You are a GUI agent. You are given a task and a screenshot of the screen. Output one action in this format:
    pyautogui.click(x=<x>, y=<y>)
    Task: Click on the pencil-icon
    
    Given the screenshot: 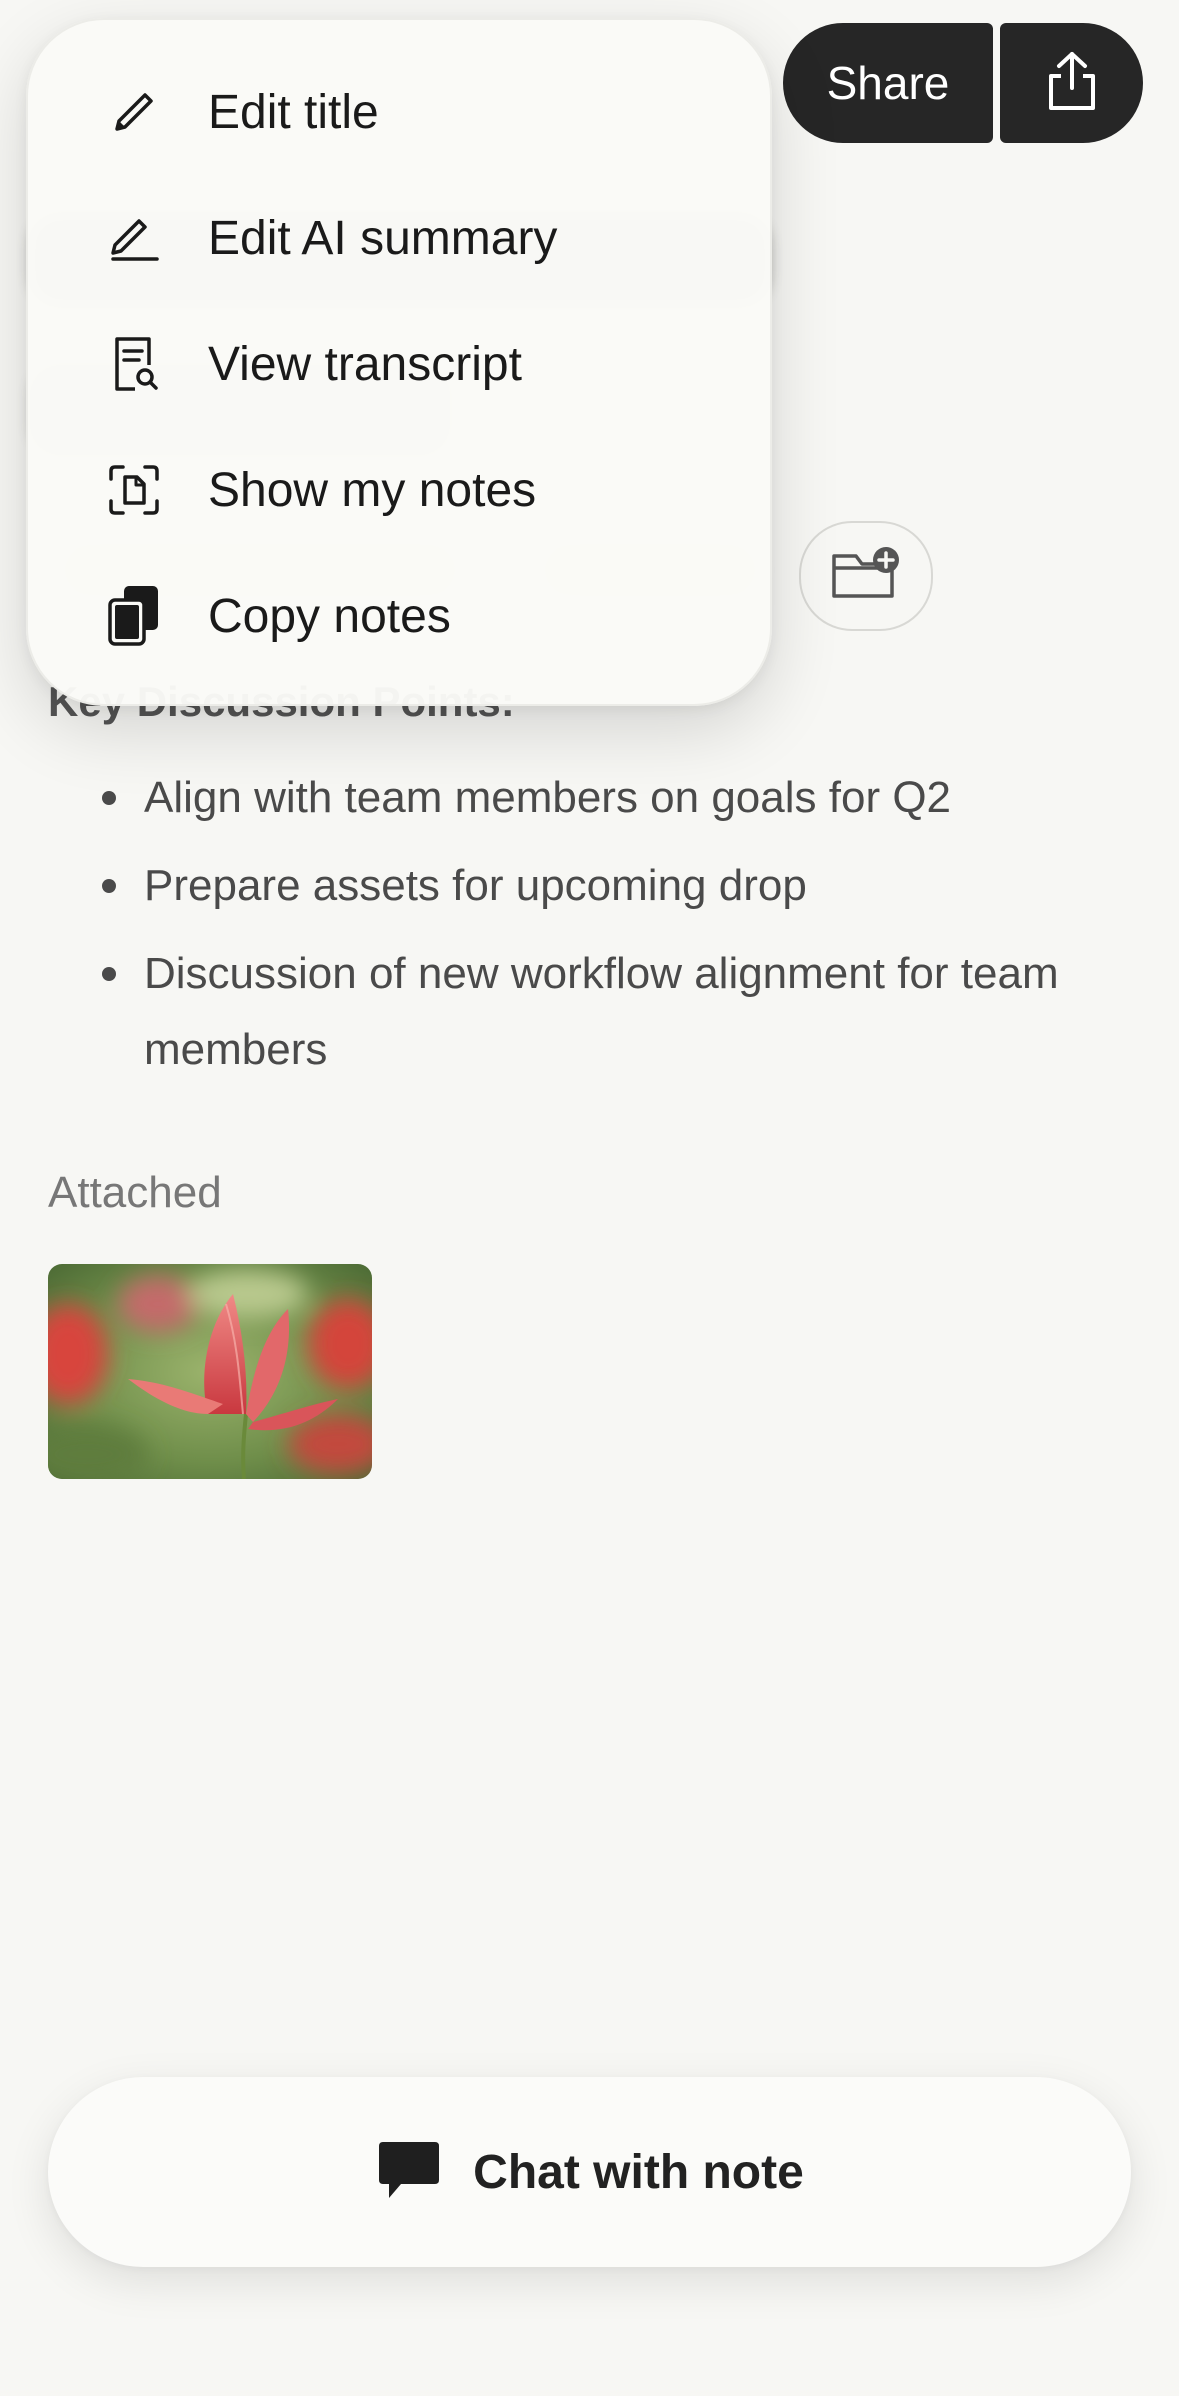 What is the action you would take?
    pyautogui.click(x=134, y=112)
    